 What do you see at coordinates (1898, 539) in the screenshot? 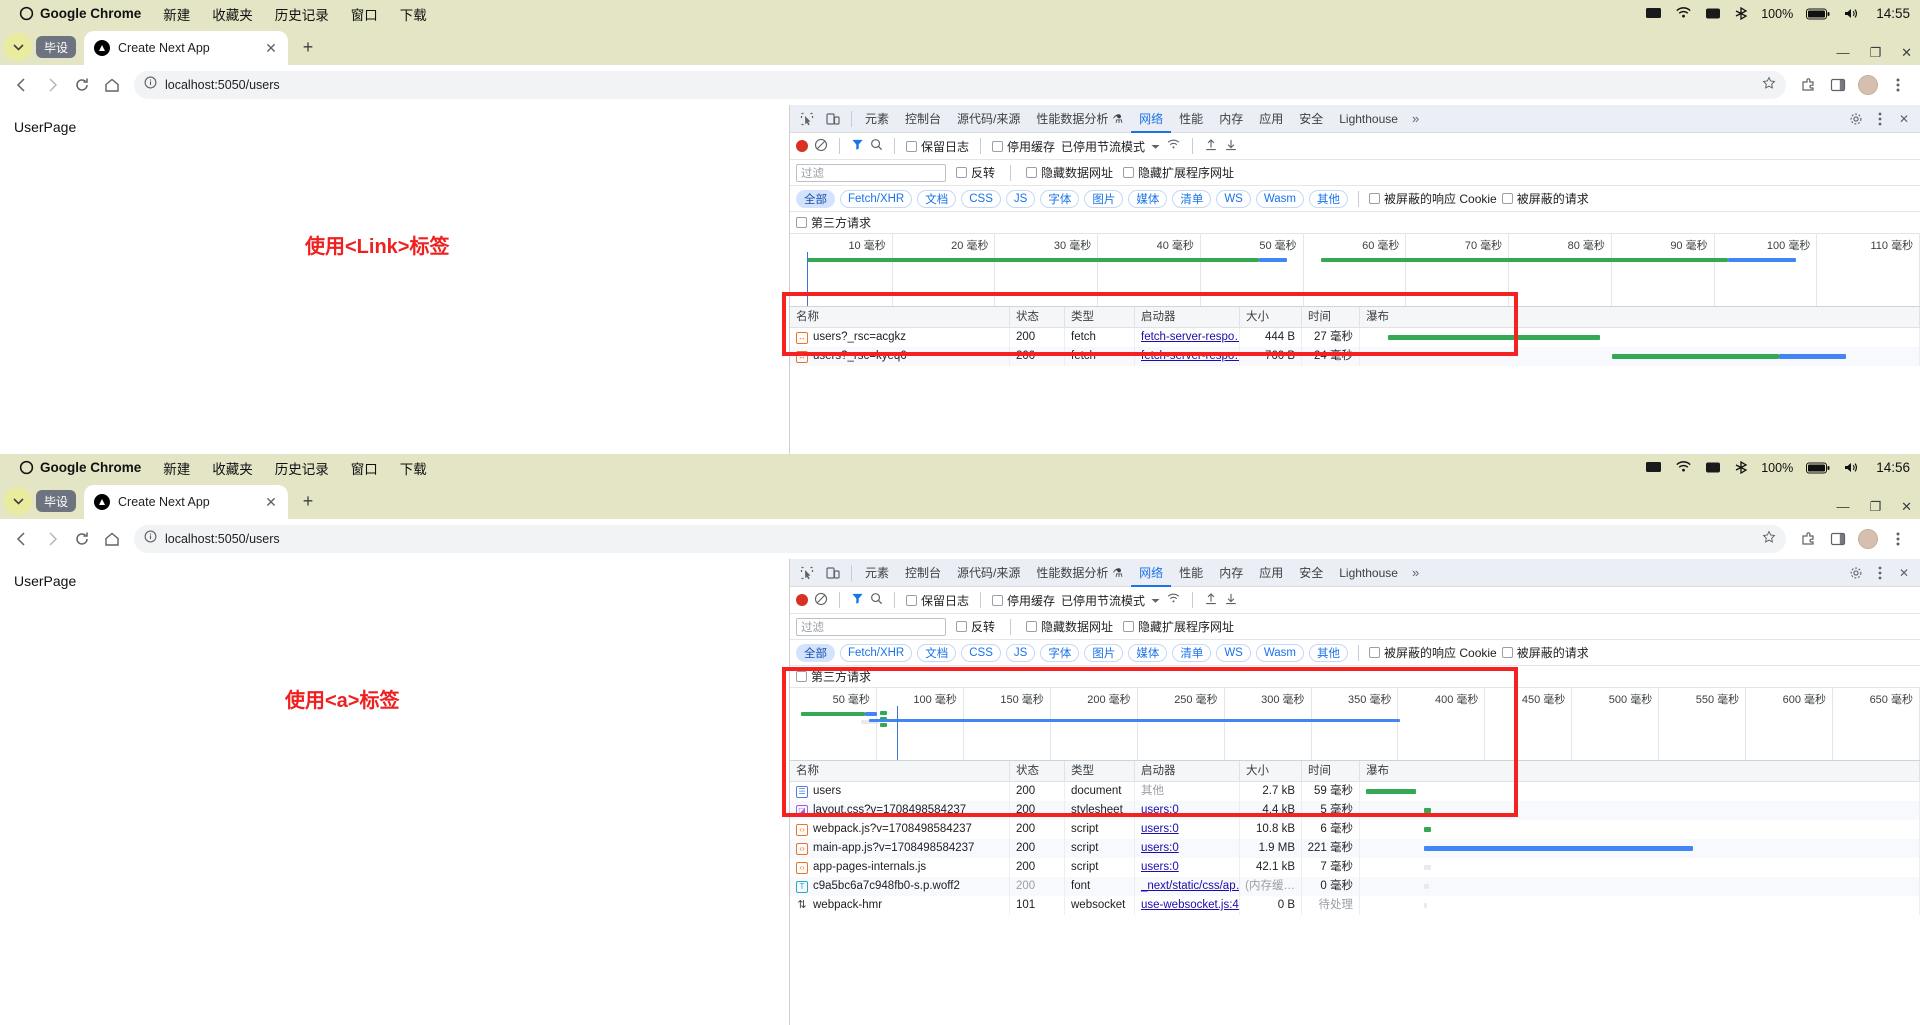
I see `chrome-menu-icon` at bounding box center [1898, 539].